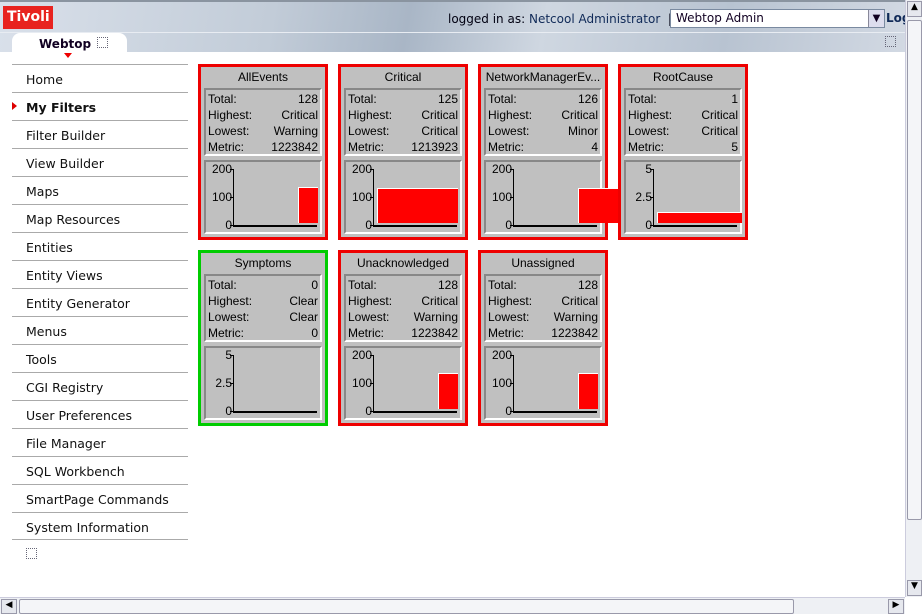 The height and width of the screenshot is (615, 924). What do you see at coordinates (777, 18) in the screenshot?
I see `role-select: Webtop Admin ▼` at bounding box center [777, 18].